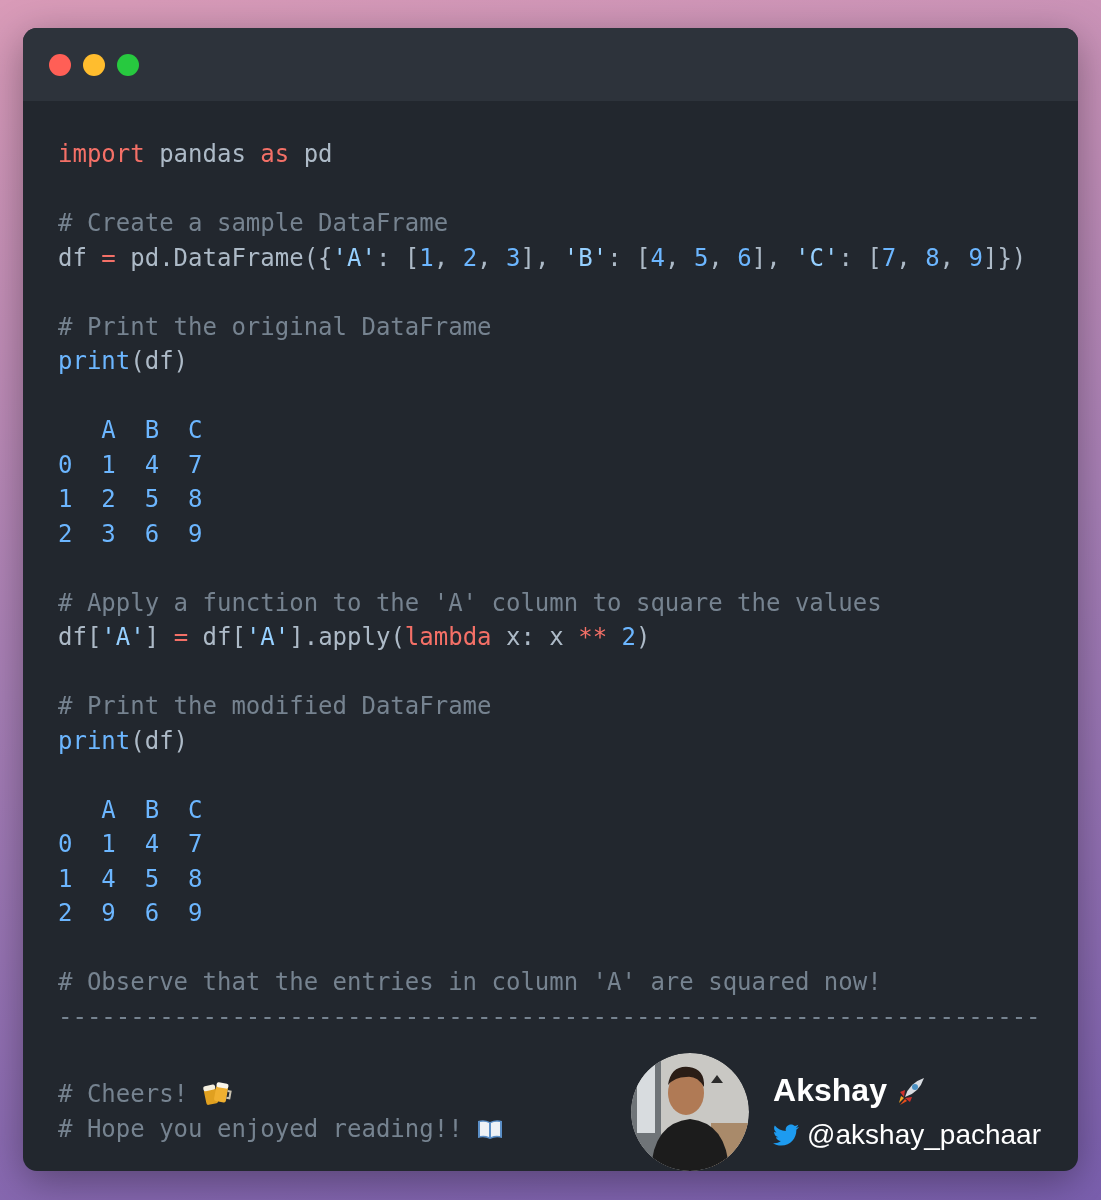 Image resolution: width=1101 pixels, height=1200 pixels. What do you see at coordinates (489, 1128) in the screenshot?
I see `open-book-icon` at bounding box center [489, 1128].